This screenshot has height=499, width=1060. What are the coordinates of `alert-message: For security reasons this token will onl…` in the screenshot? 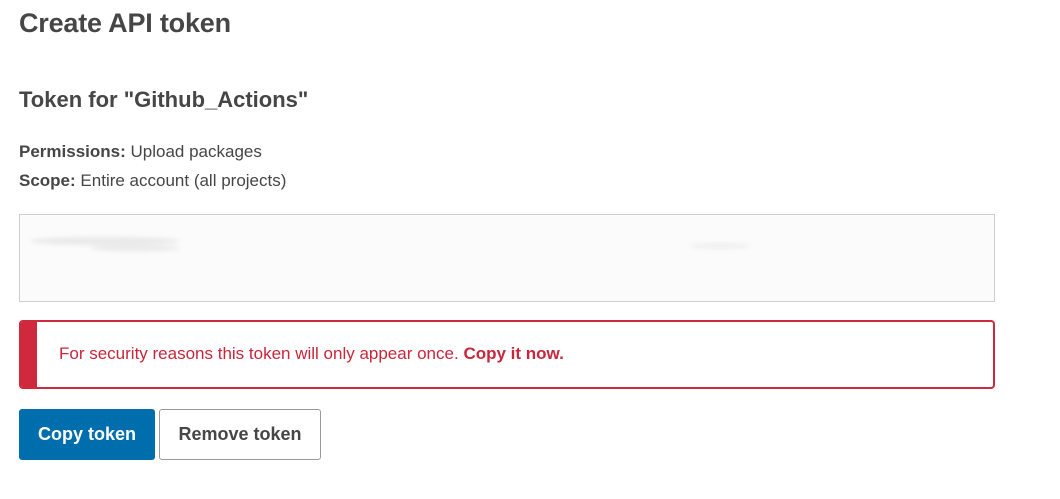 It's located at (259, 353).